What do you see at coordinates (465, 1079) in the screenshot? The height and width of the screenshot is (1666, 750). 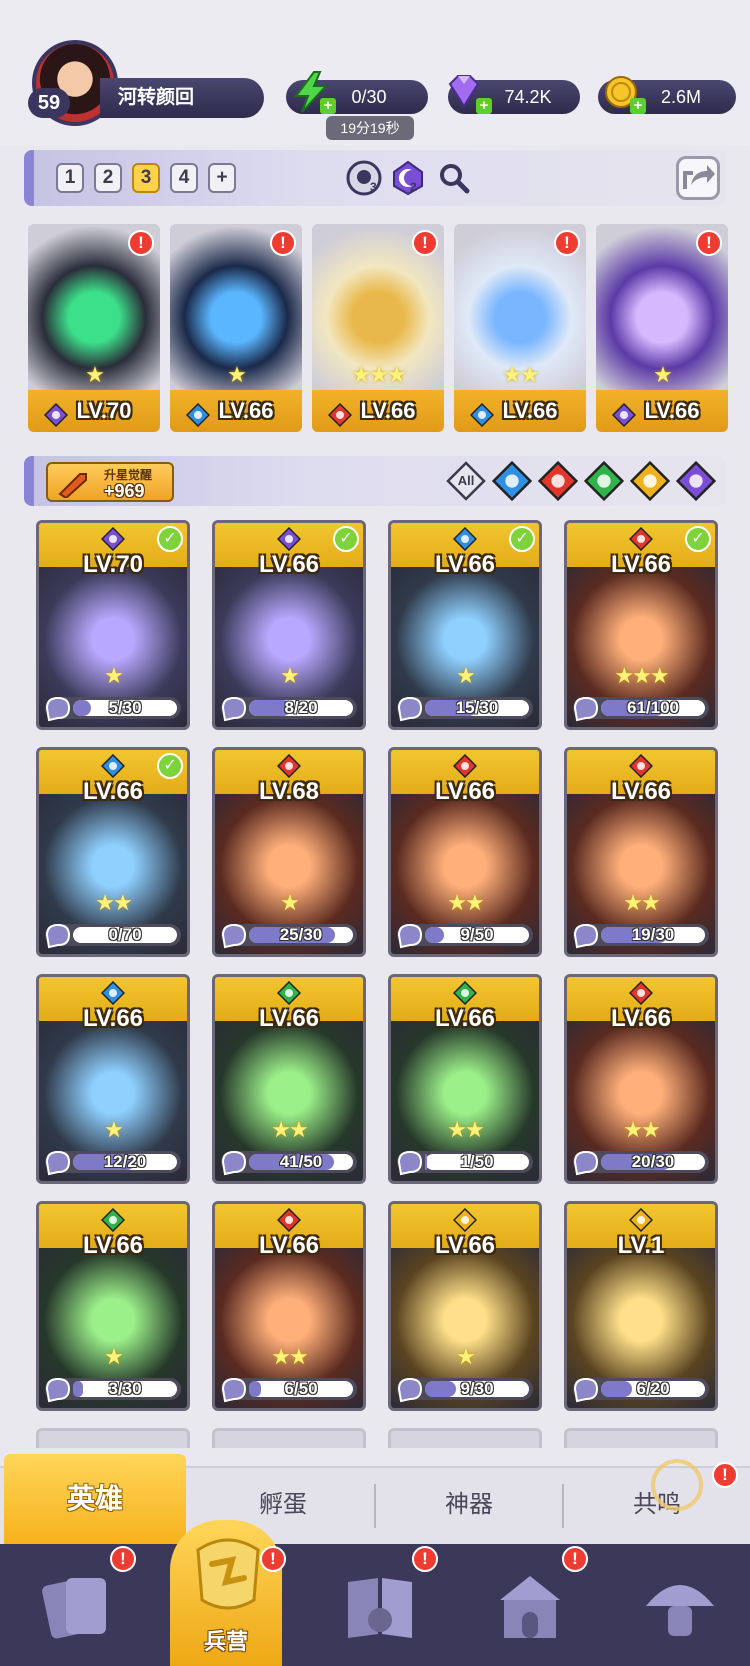 I see `hero-card: LV.66 ★★ 1/50` at bounding box center [465, 1079].